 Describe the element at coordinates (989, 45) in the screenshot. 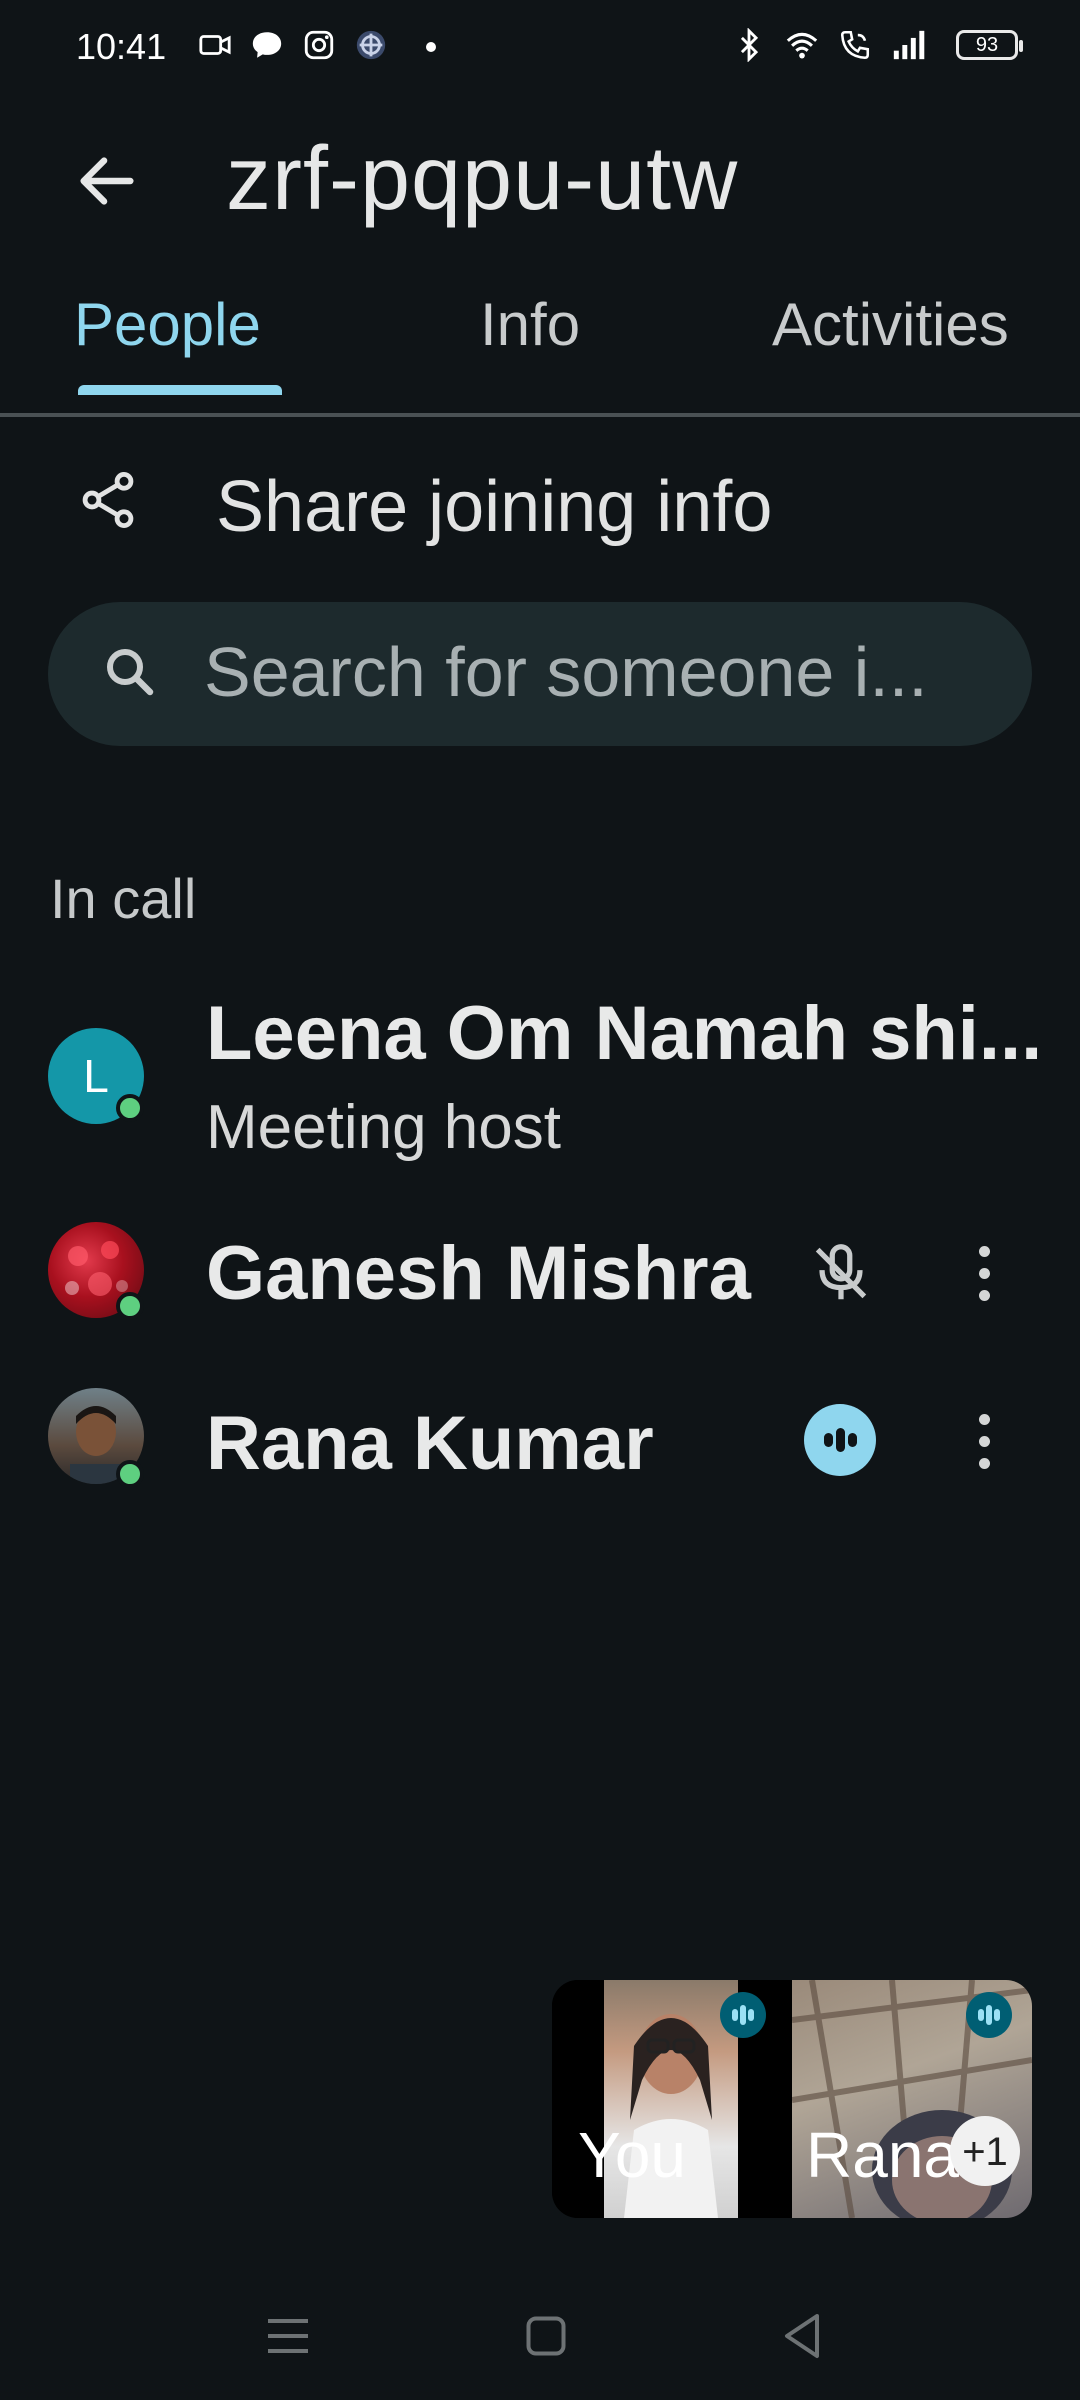

I see `battery-icon: 93` at that location.